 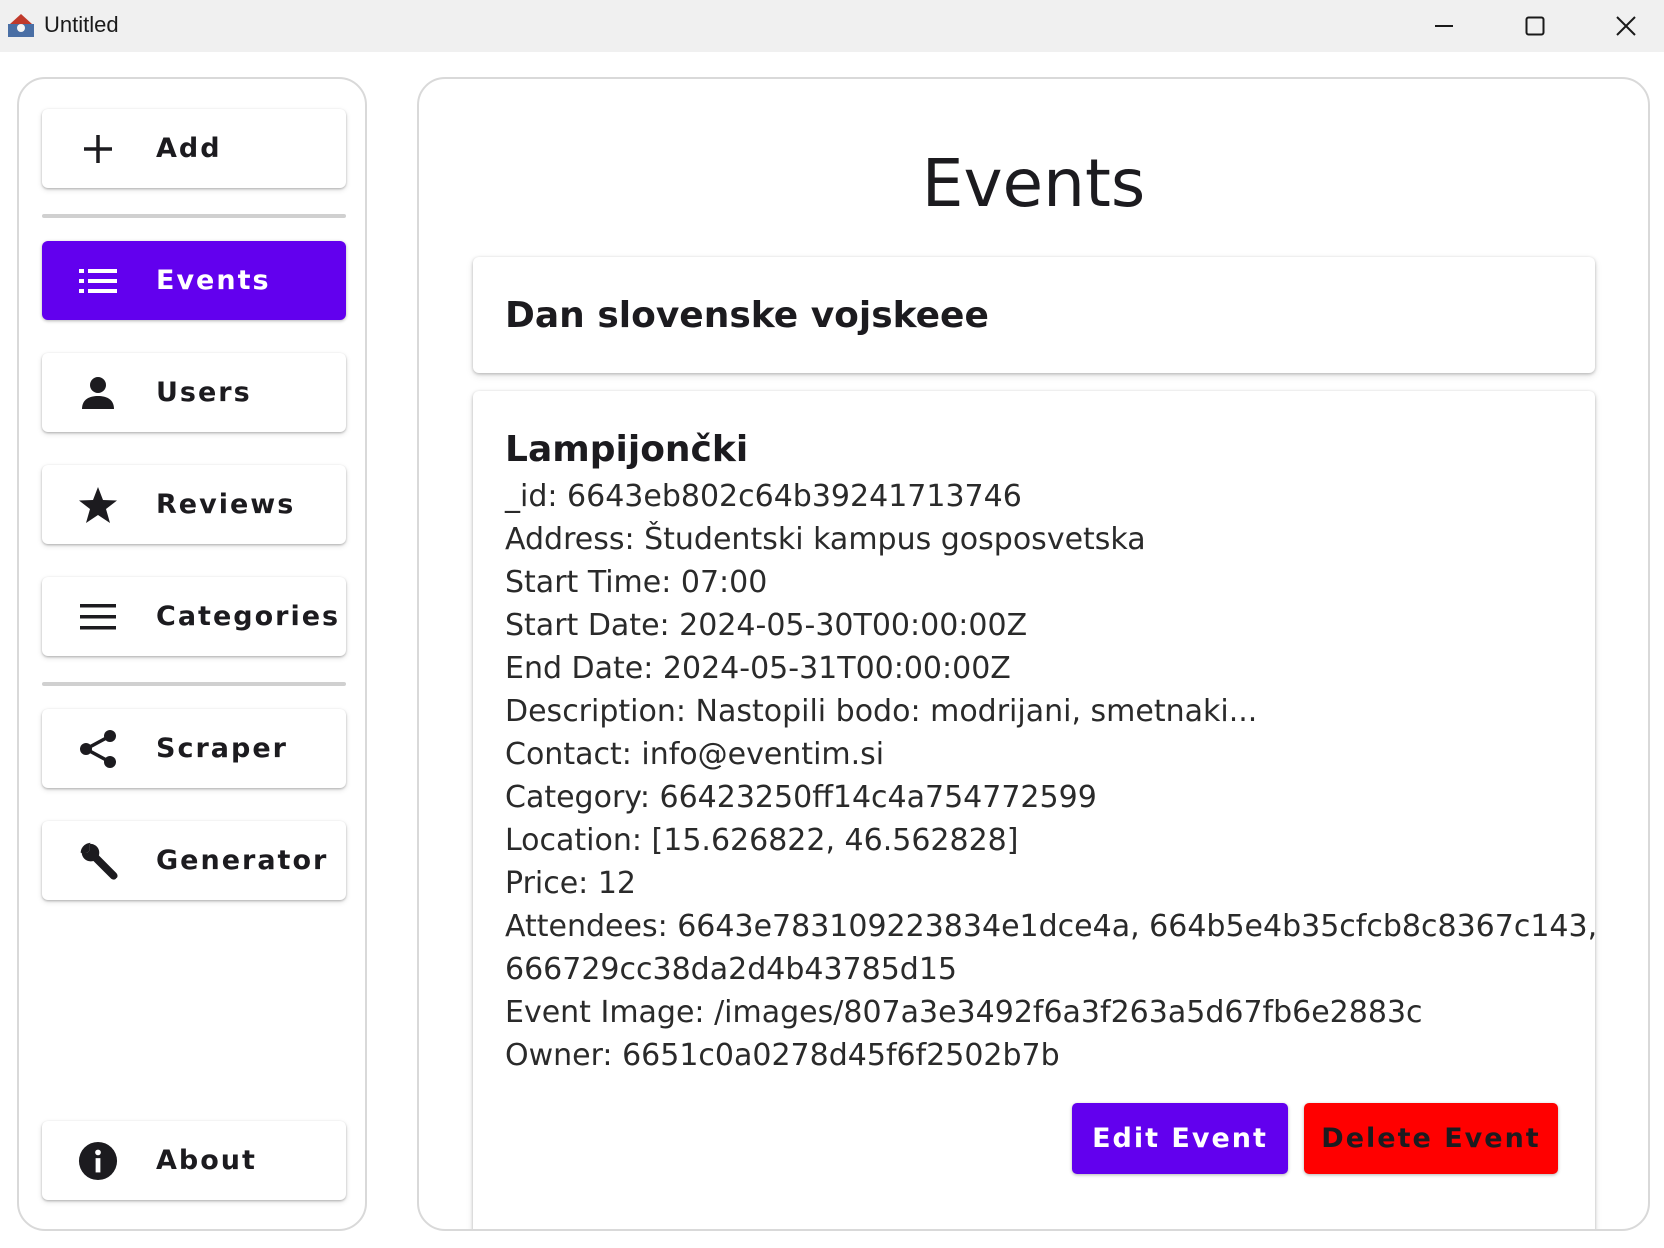 I want to click on add-button: Add, so click(x=194, y=148).